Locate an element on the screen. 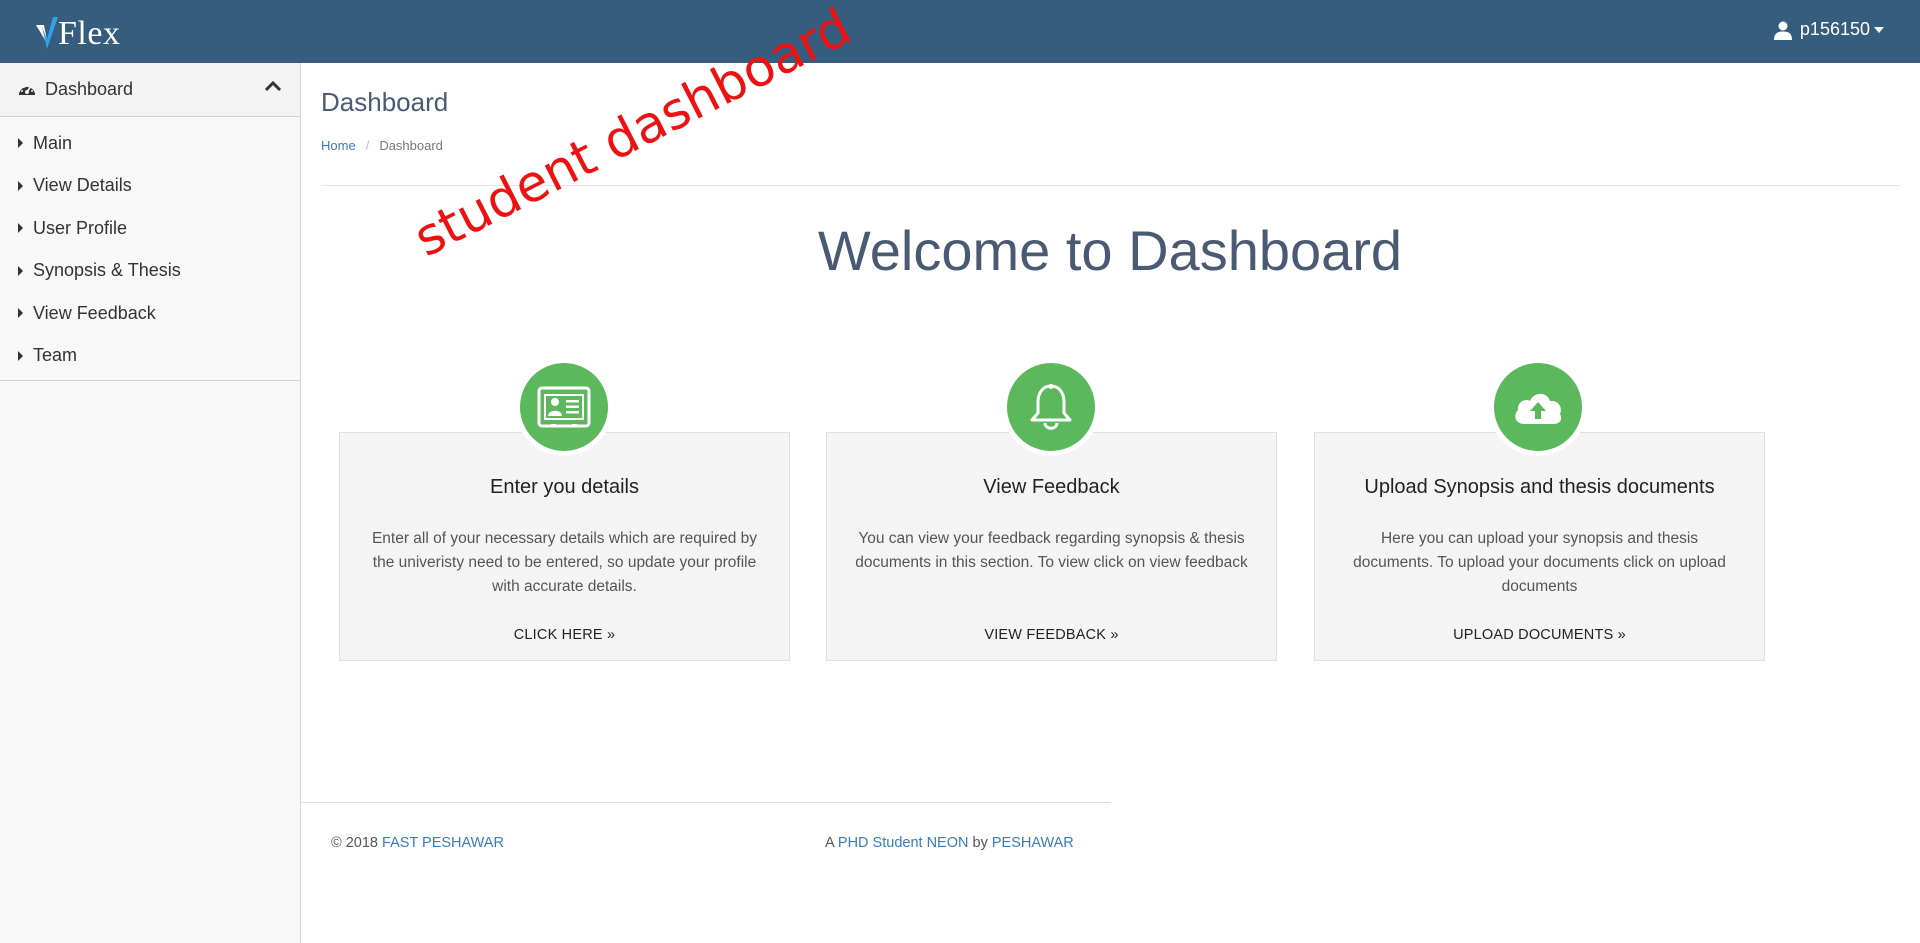 The height and width of the screenshot is (943, 1920). copyright-text: © 2018 is located at coordinates (354, 843).